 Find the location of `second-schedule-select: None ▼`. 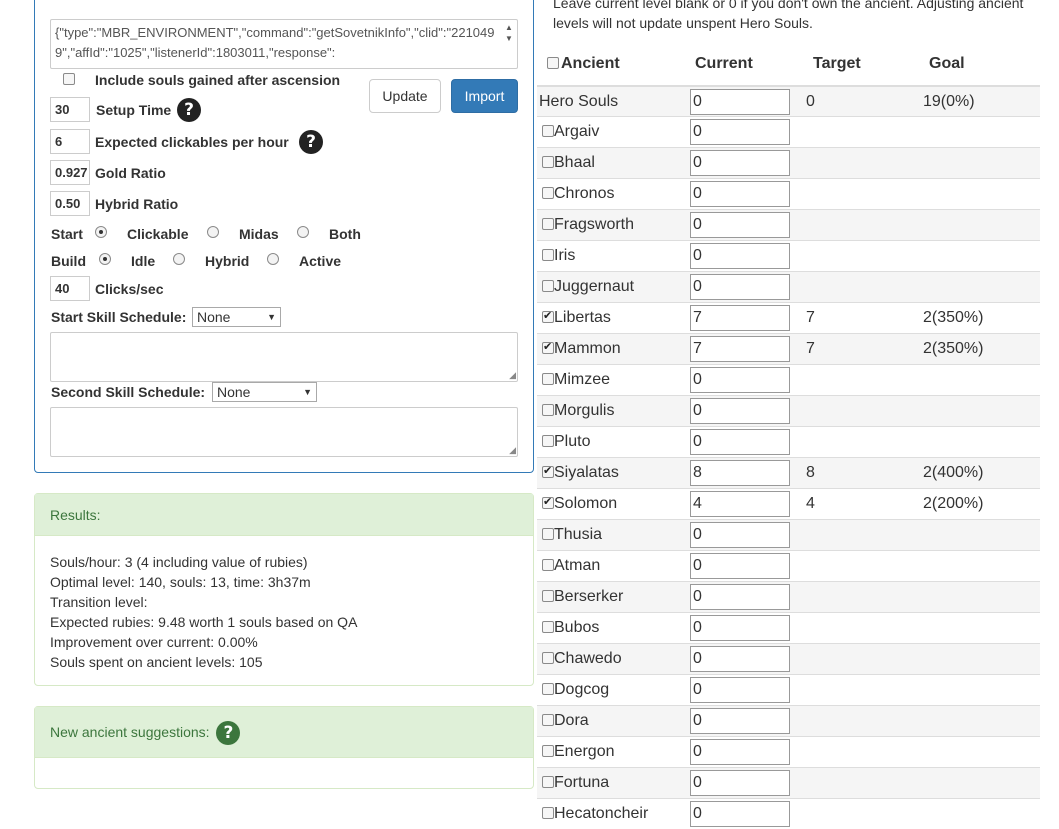

second-schedule-select: None ▼ is located at coordinates (264, 392).